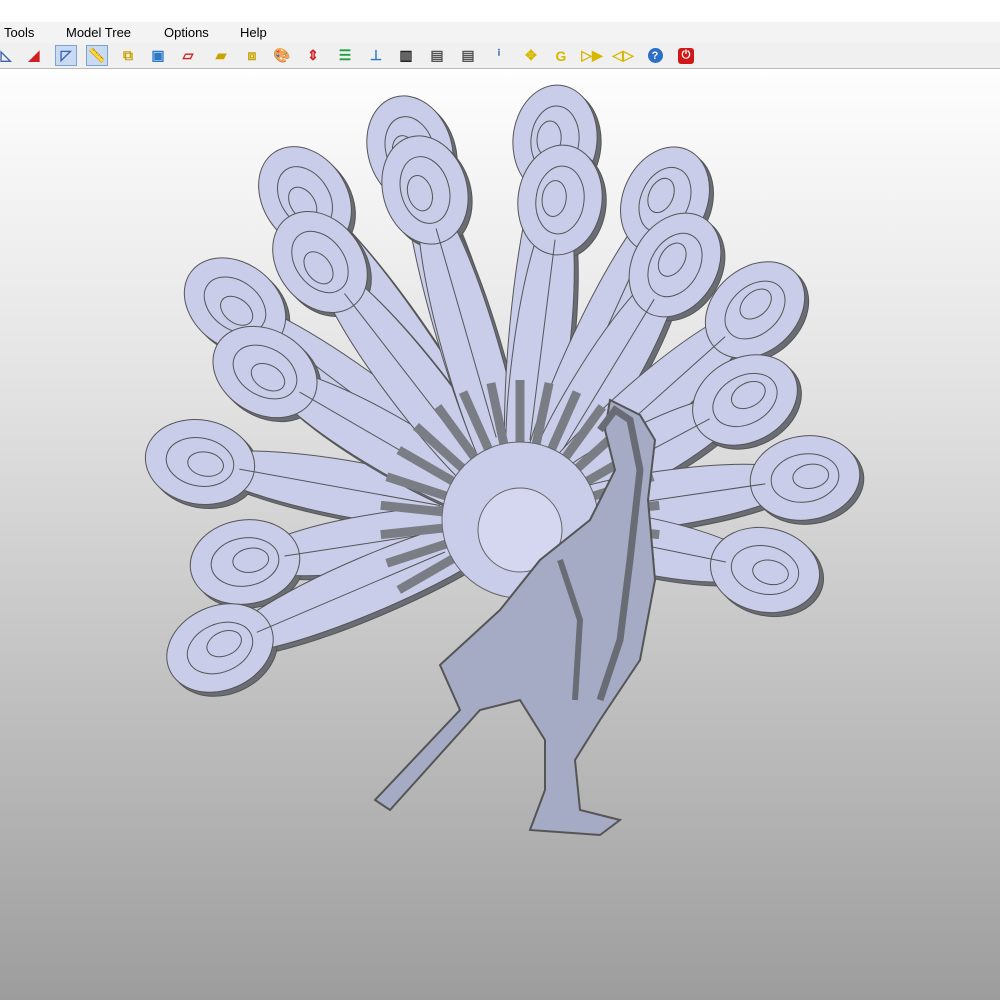 The height and width of the screenshot is (1005, 1000). I want to click on paint-palette-button: 🎨, so click(282, 55).